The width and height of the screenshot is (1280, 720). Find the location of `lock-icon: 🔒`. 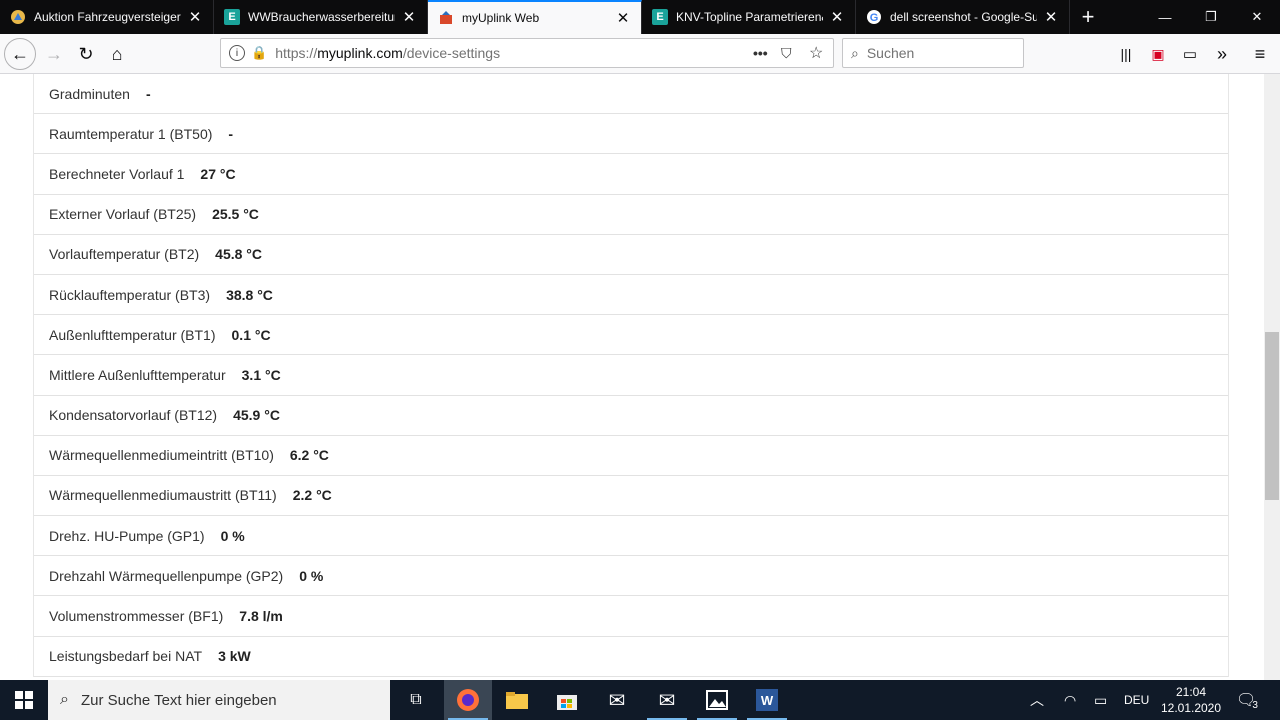

lock-icon: 🔒 is located at coordinates (259, 52).